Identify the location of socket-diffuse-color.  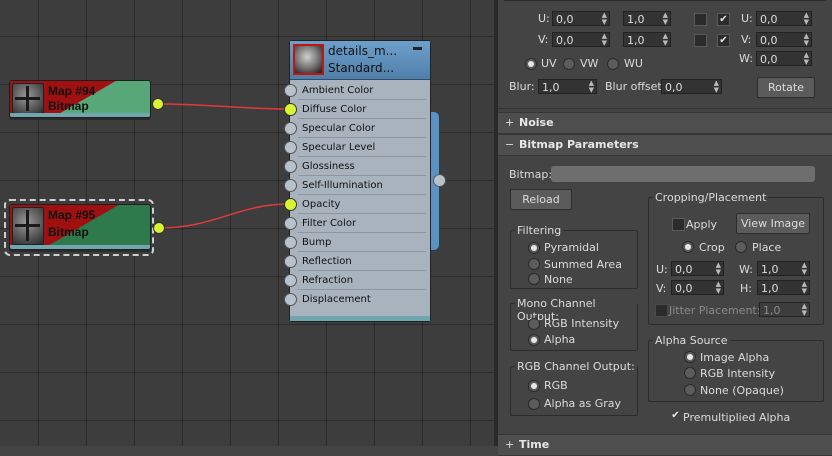
(290, 109).